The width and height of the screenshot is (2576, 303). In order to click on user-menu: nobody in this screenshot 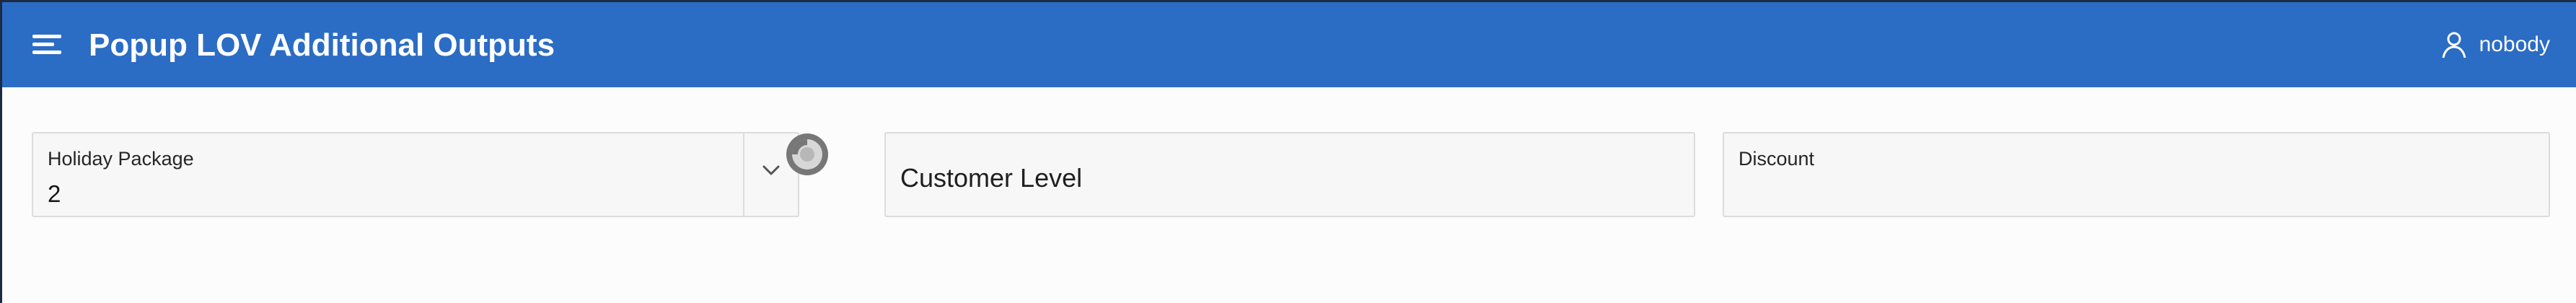, I will do `click(2495, 44)`.